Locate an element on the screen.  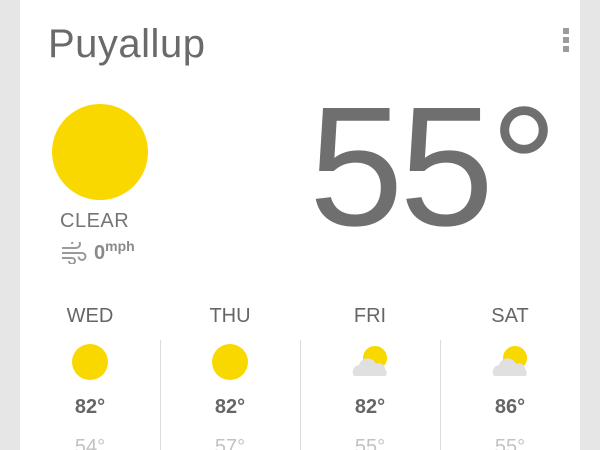
wind-icon is located at coordinates (74, 253).